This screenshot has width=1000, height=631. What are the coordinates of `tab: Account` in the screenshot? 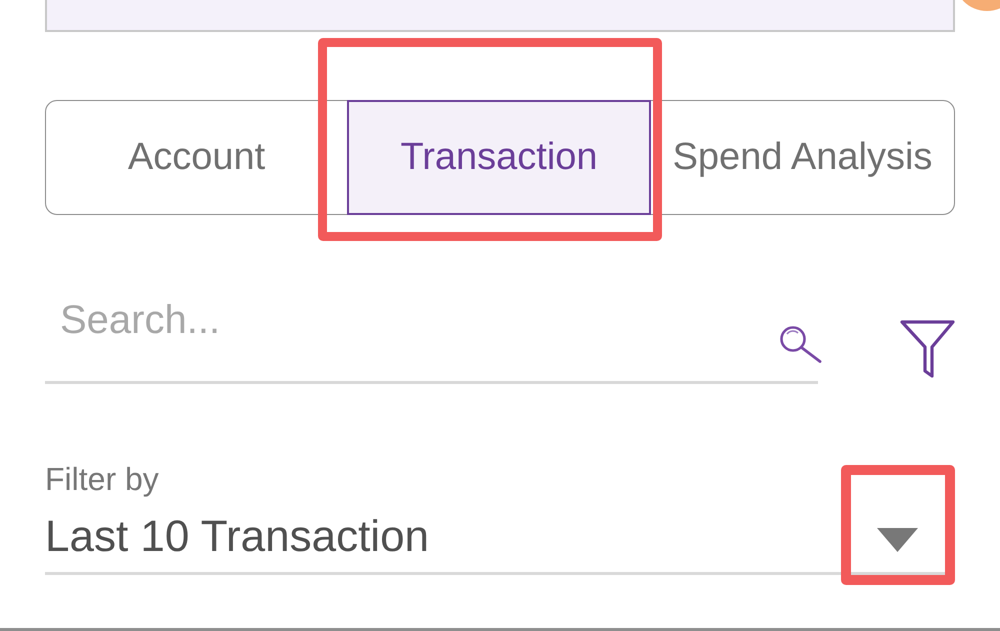 It's located at (196, 157).